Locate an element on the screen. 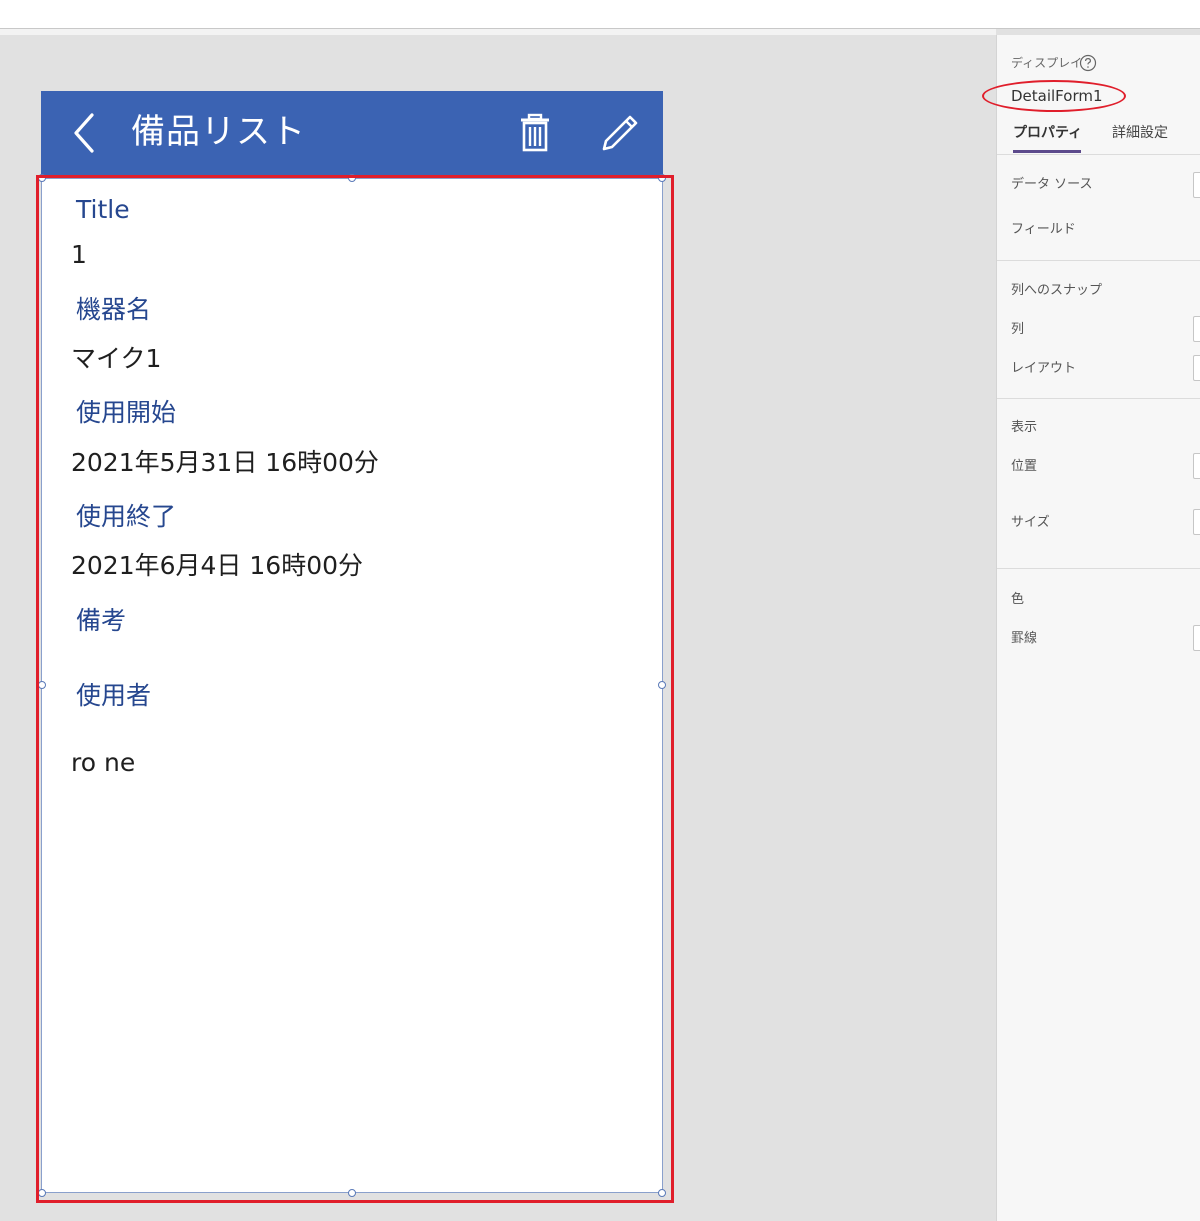 This screenshot has height=1221, width=1200. field-label-notes: 備考 is located at coordinates (101, 620).